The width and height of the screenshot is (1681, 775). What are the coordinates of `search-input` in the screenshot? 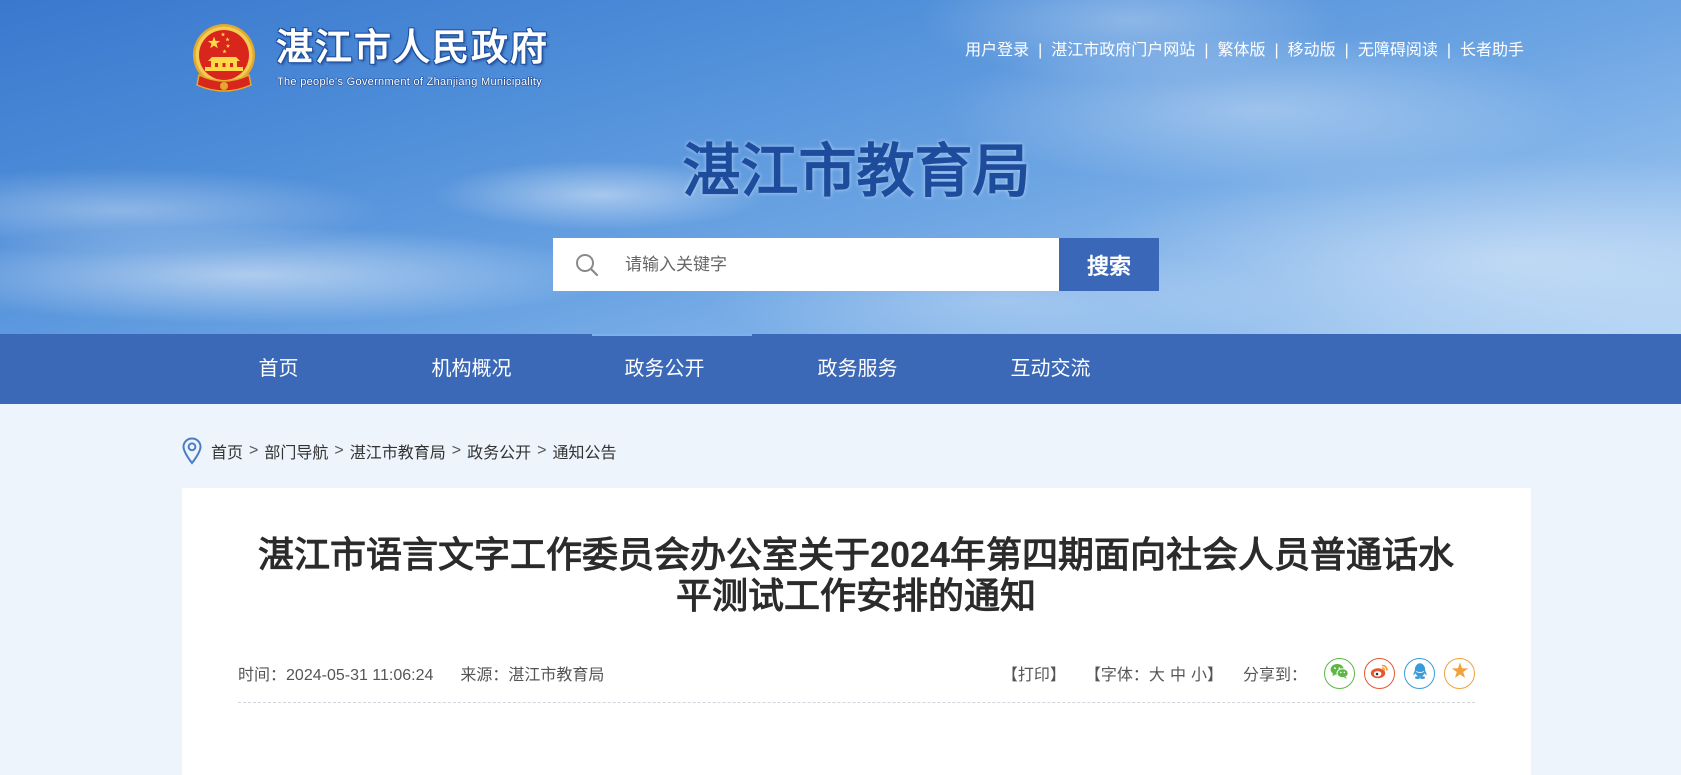 It's located at (835, 264).